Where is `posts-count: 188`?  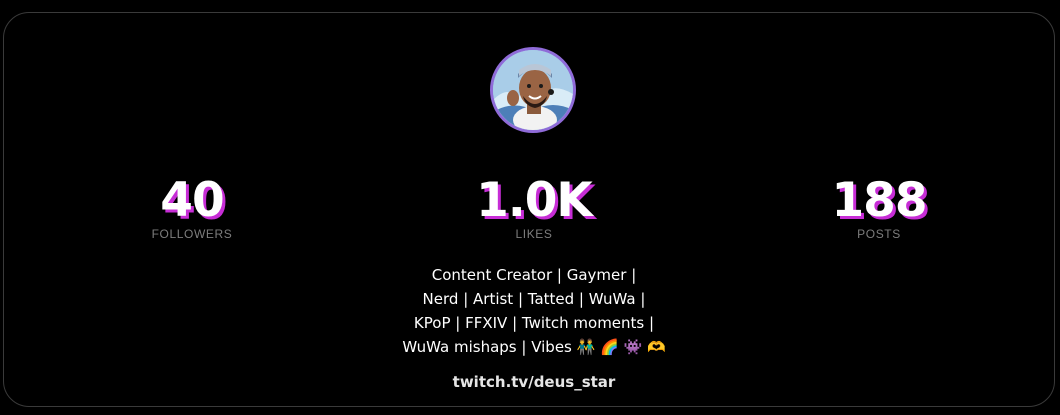 posts-count: 188 is located at coordinates (879, 200).